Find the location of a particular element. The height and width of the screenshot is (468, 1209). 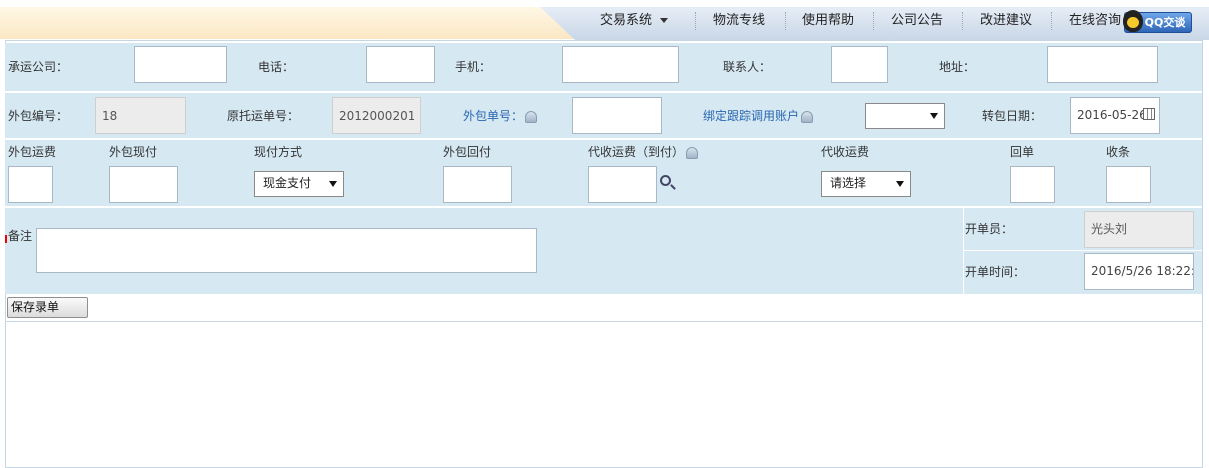

transfer-date-label: 转包日期： is located at coordinates (1012, 116).